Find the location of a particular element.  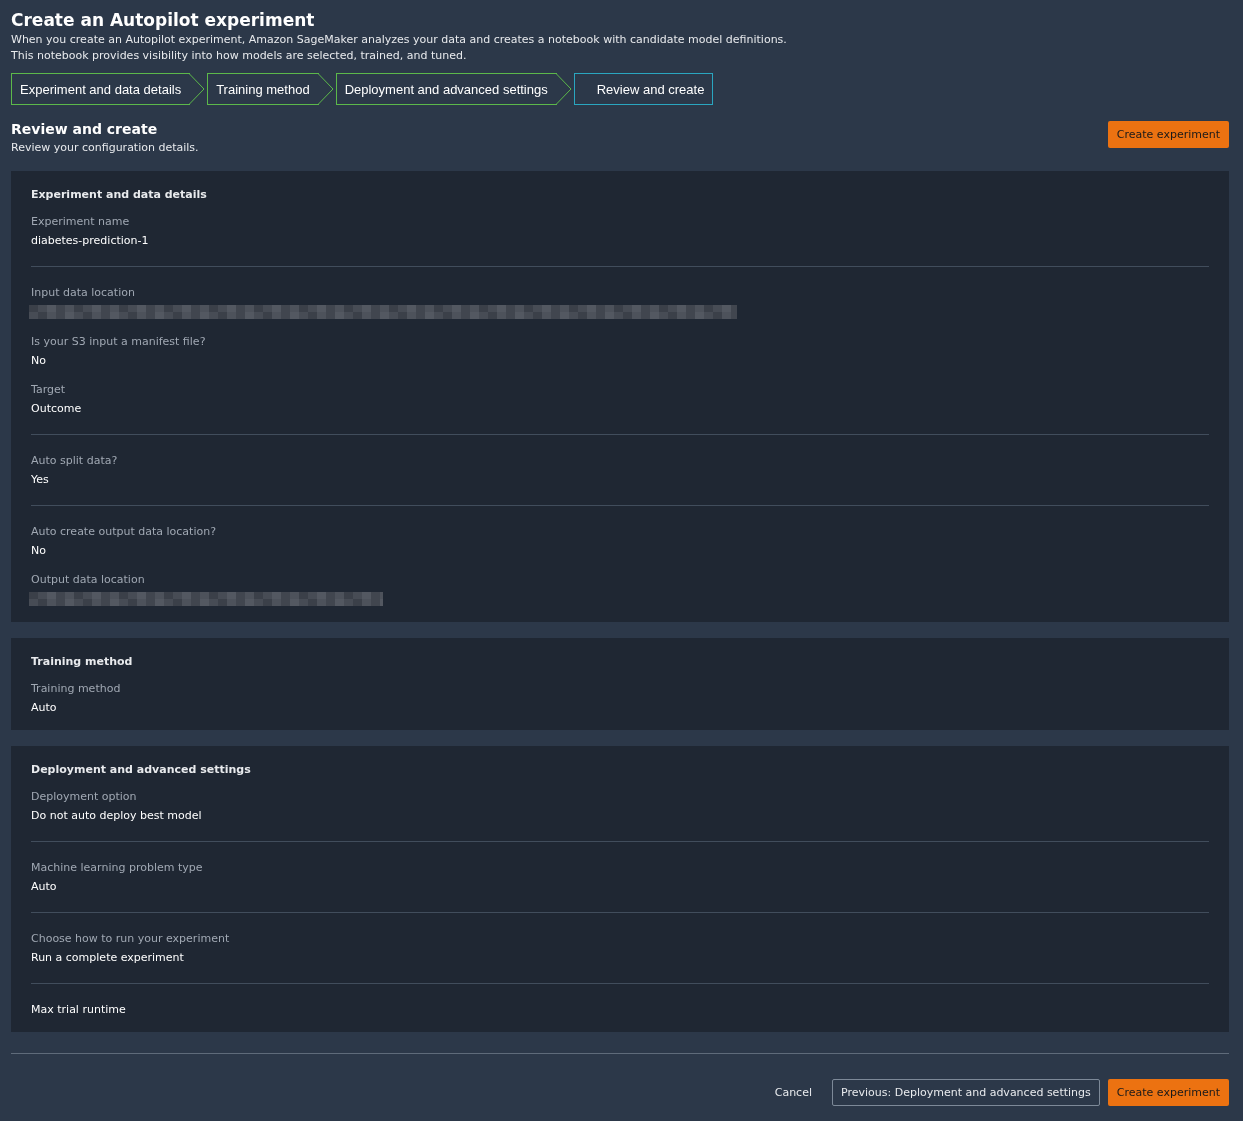

wizard-step: Training method is located at coordinates (270, 89).